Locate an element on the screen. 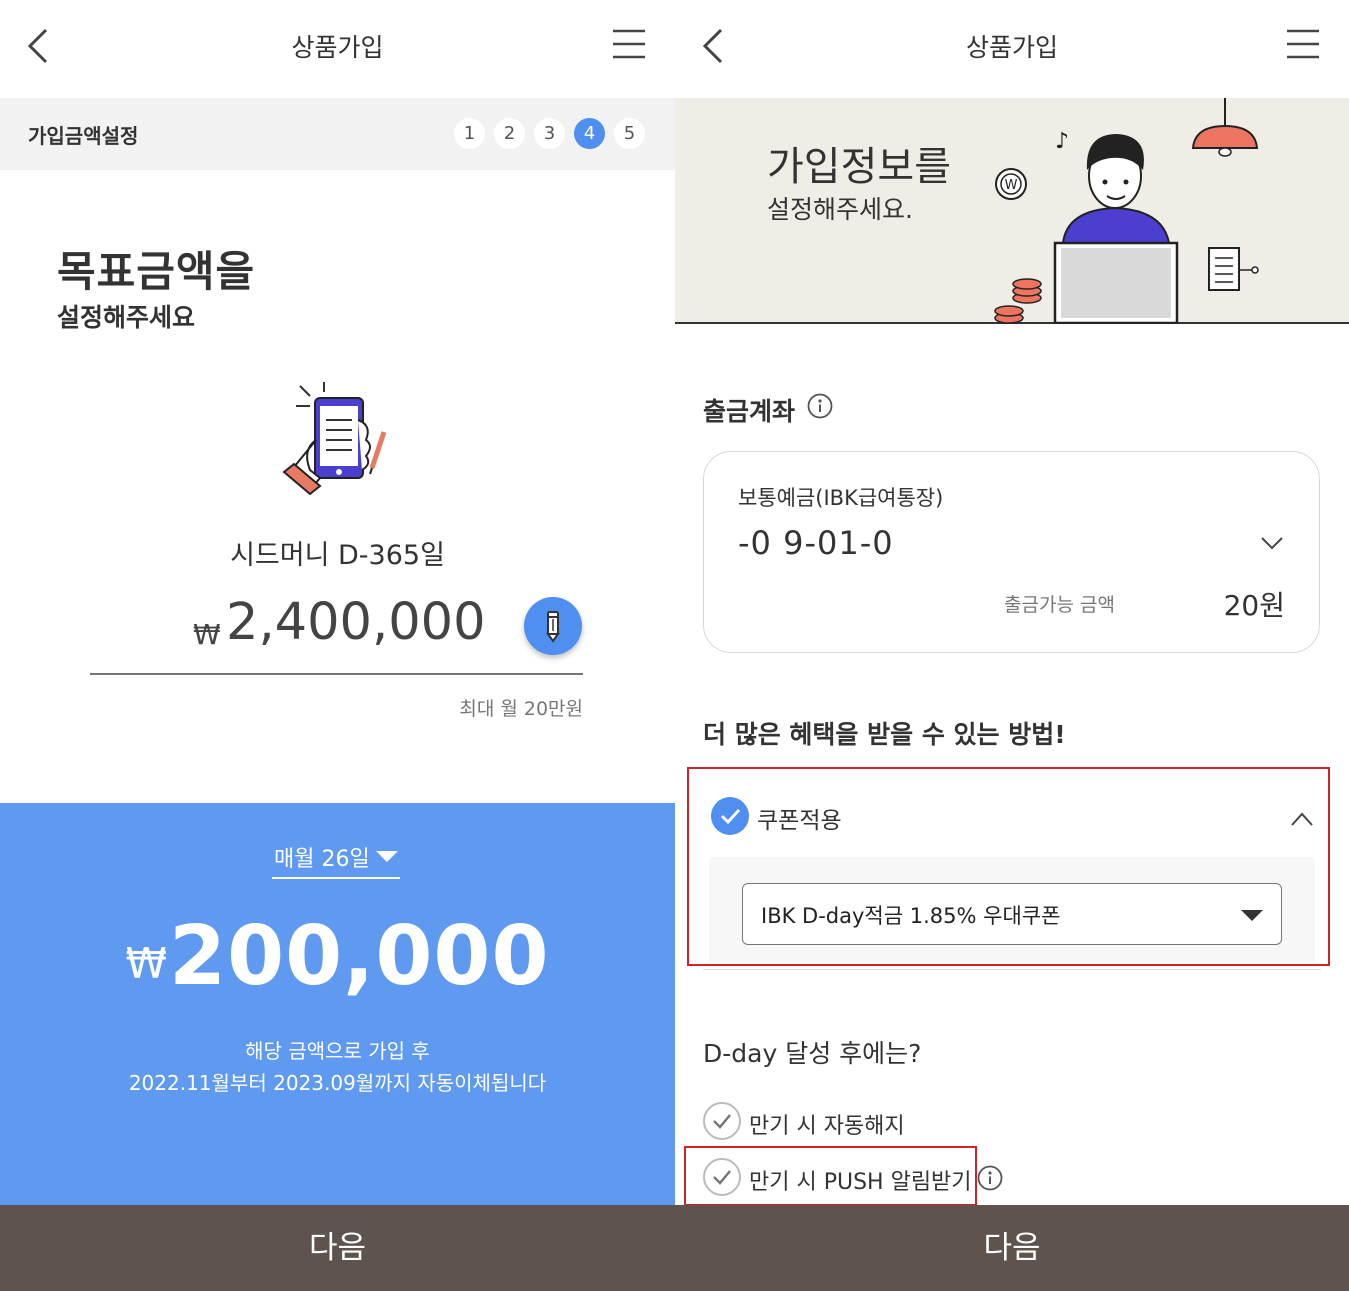 The width and height of the screenshot is (1349, 1291). step-label: 가입금액설정 is located at coordinates (83, 136).